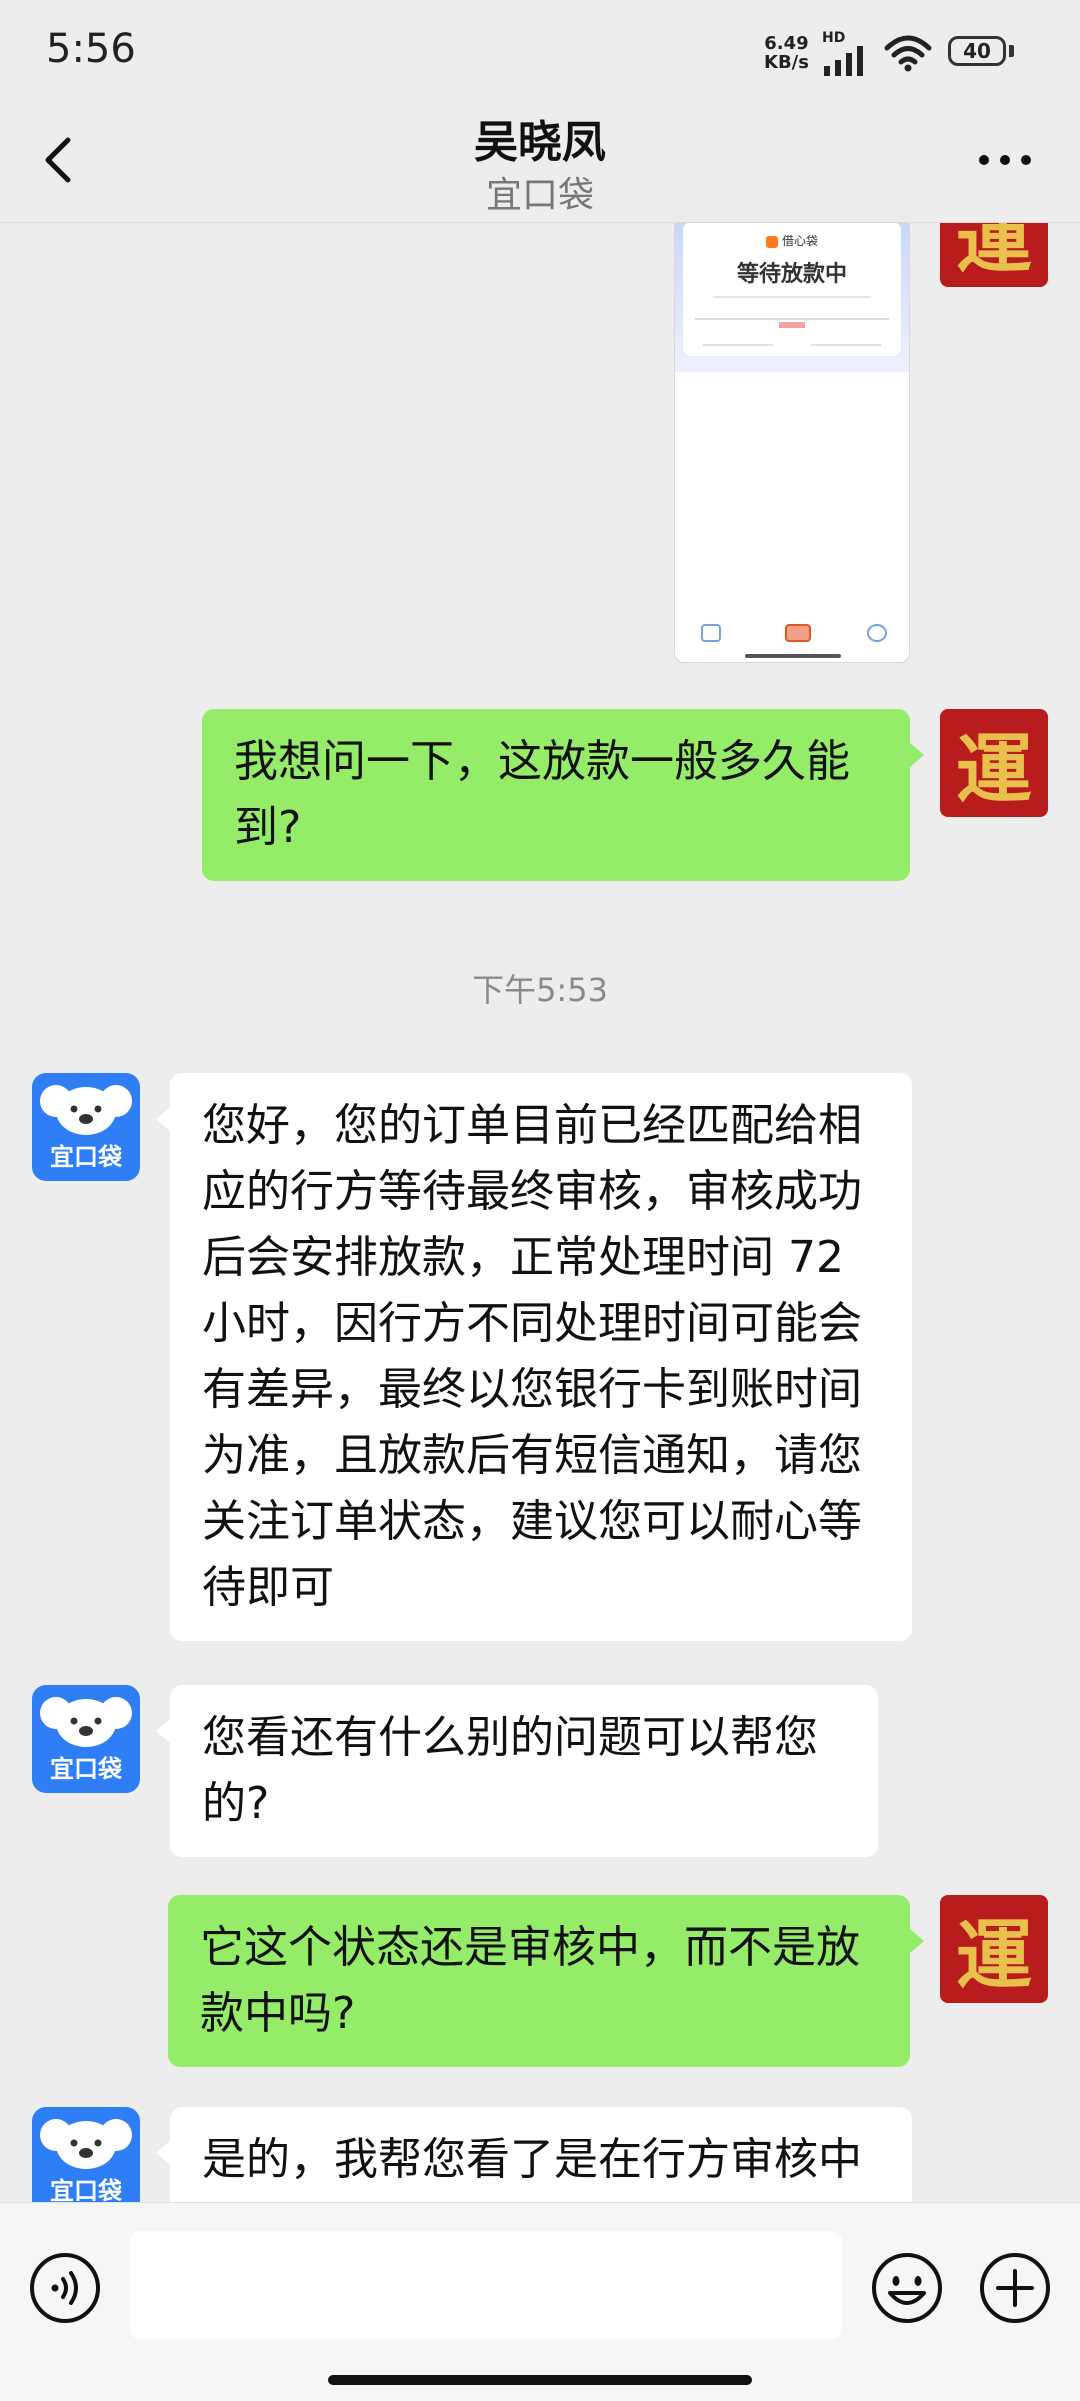 Image resolution: width=1080 pixels, height=2401 pixels. I want to click on more-functions-button, so click(1015, 2288).